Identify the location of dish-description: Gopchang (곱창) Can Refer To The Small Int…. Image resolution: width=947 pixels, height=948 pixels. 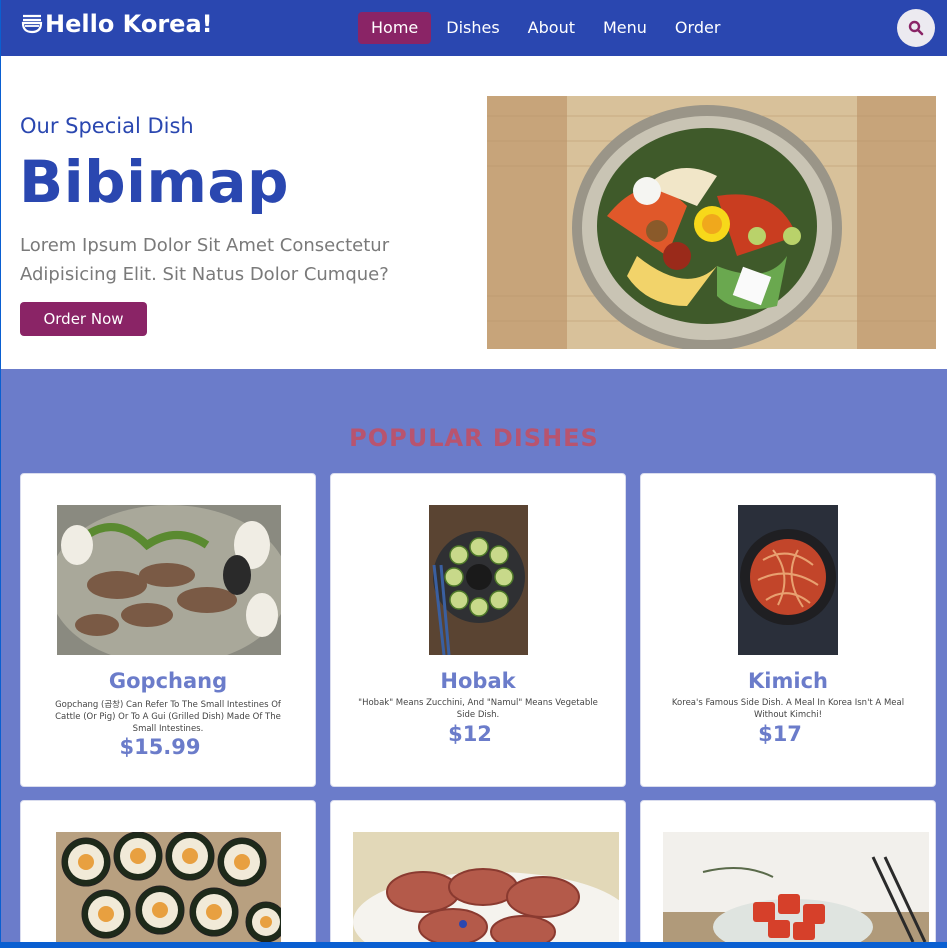
(168, 717).